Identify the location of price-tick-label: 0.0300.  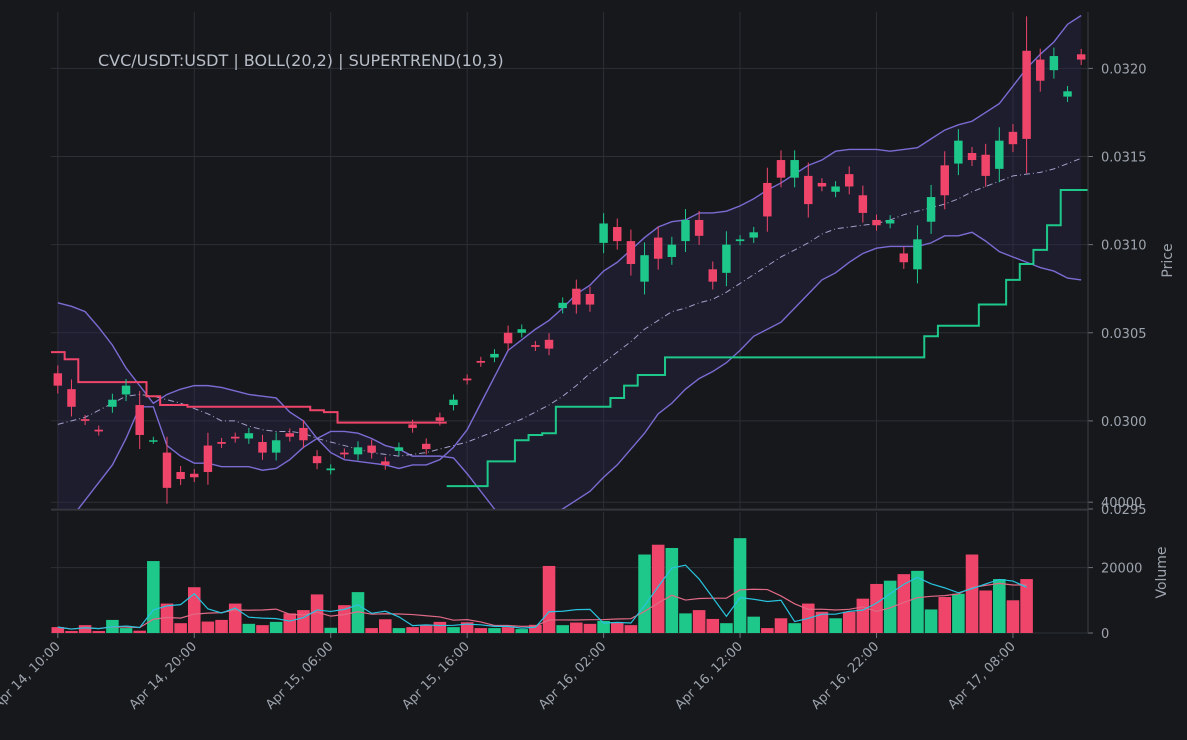
(1124, 422).